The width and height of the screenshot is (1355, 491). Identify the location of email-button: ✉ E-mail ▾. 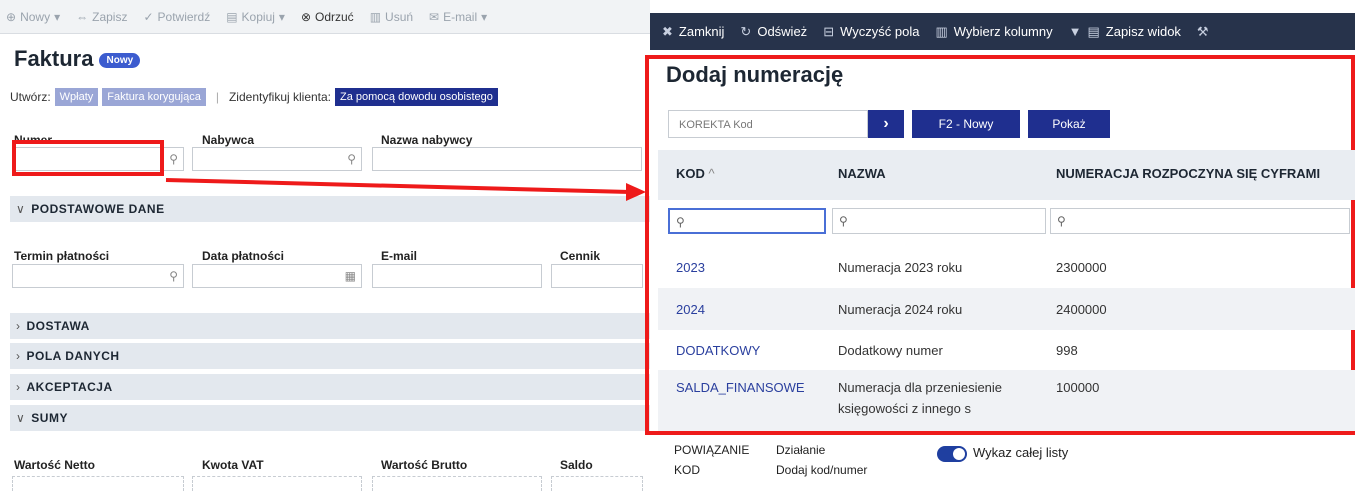
(458, 17).